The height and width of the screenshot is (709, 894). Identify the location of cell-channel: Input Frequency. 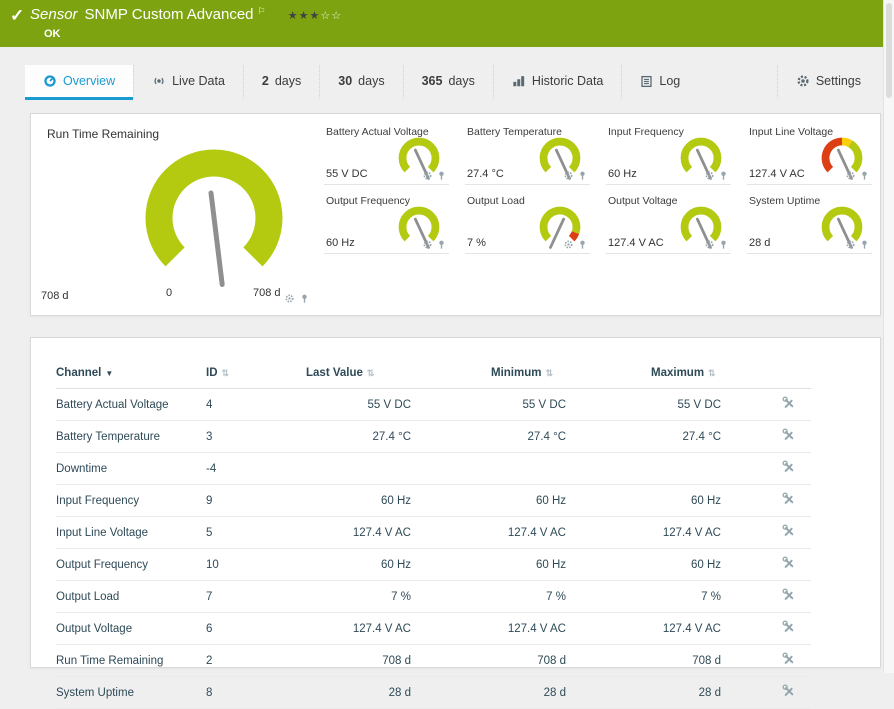
(131, 500).